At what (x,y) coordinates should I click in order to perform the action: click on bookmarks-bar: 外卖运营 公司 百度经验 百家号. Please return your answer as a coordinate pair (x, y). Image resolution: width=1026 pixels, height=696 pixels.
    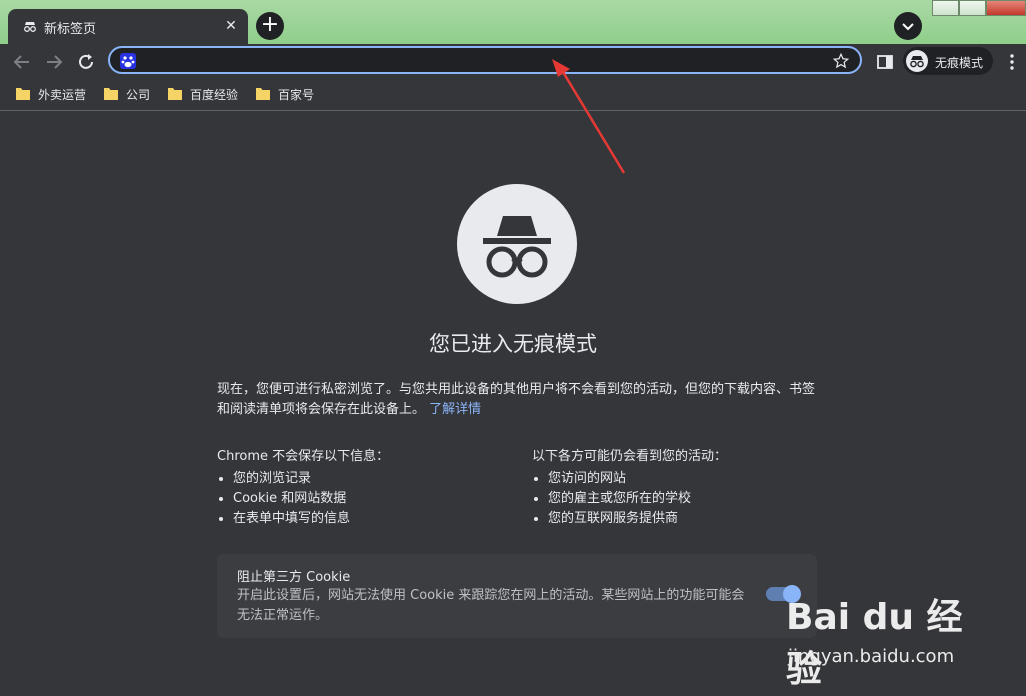
    Looking at the image, I should click on (513, 95).